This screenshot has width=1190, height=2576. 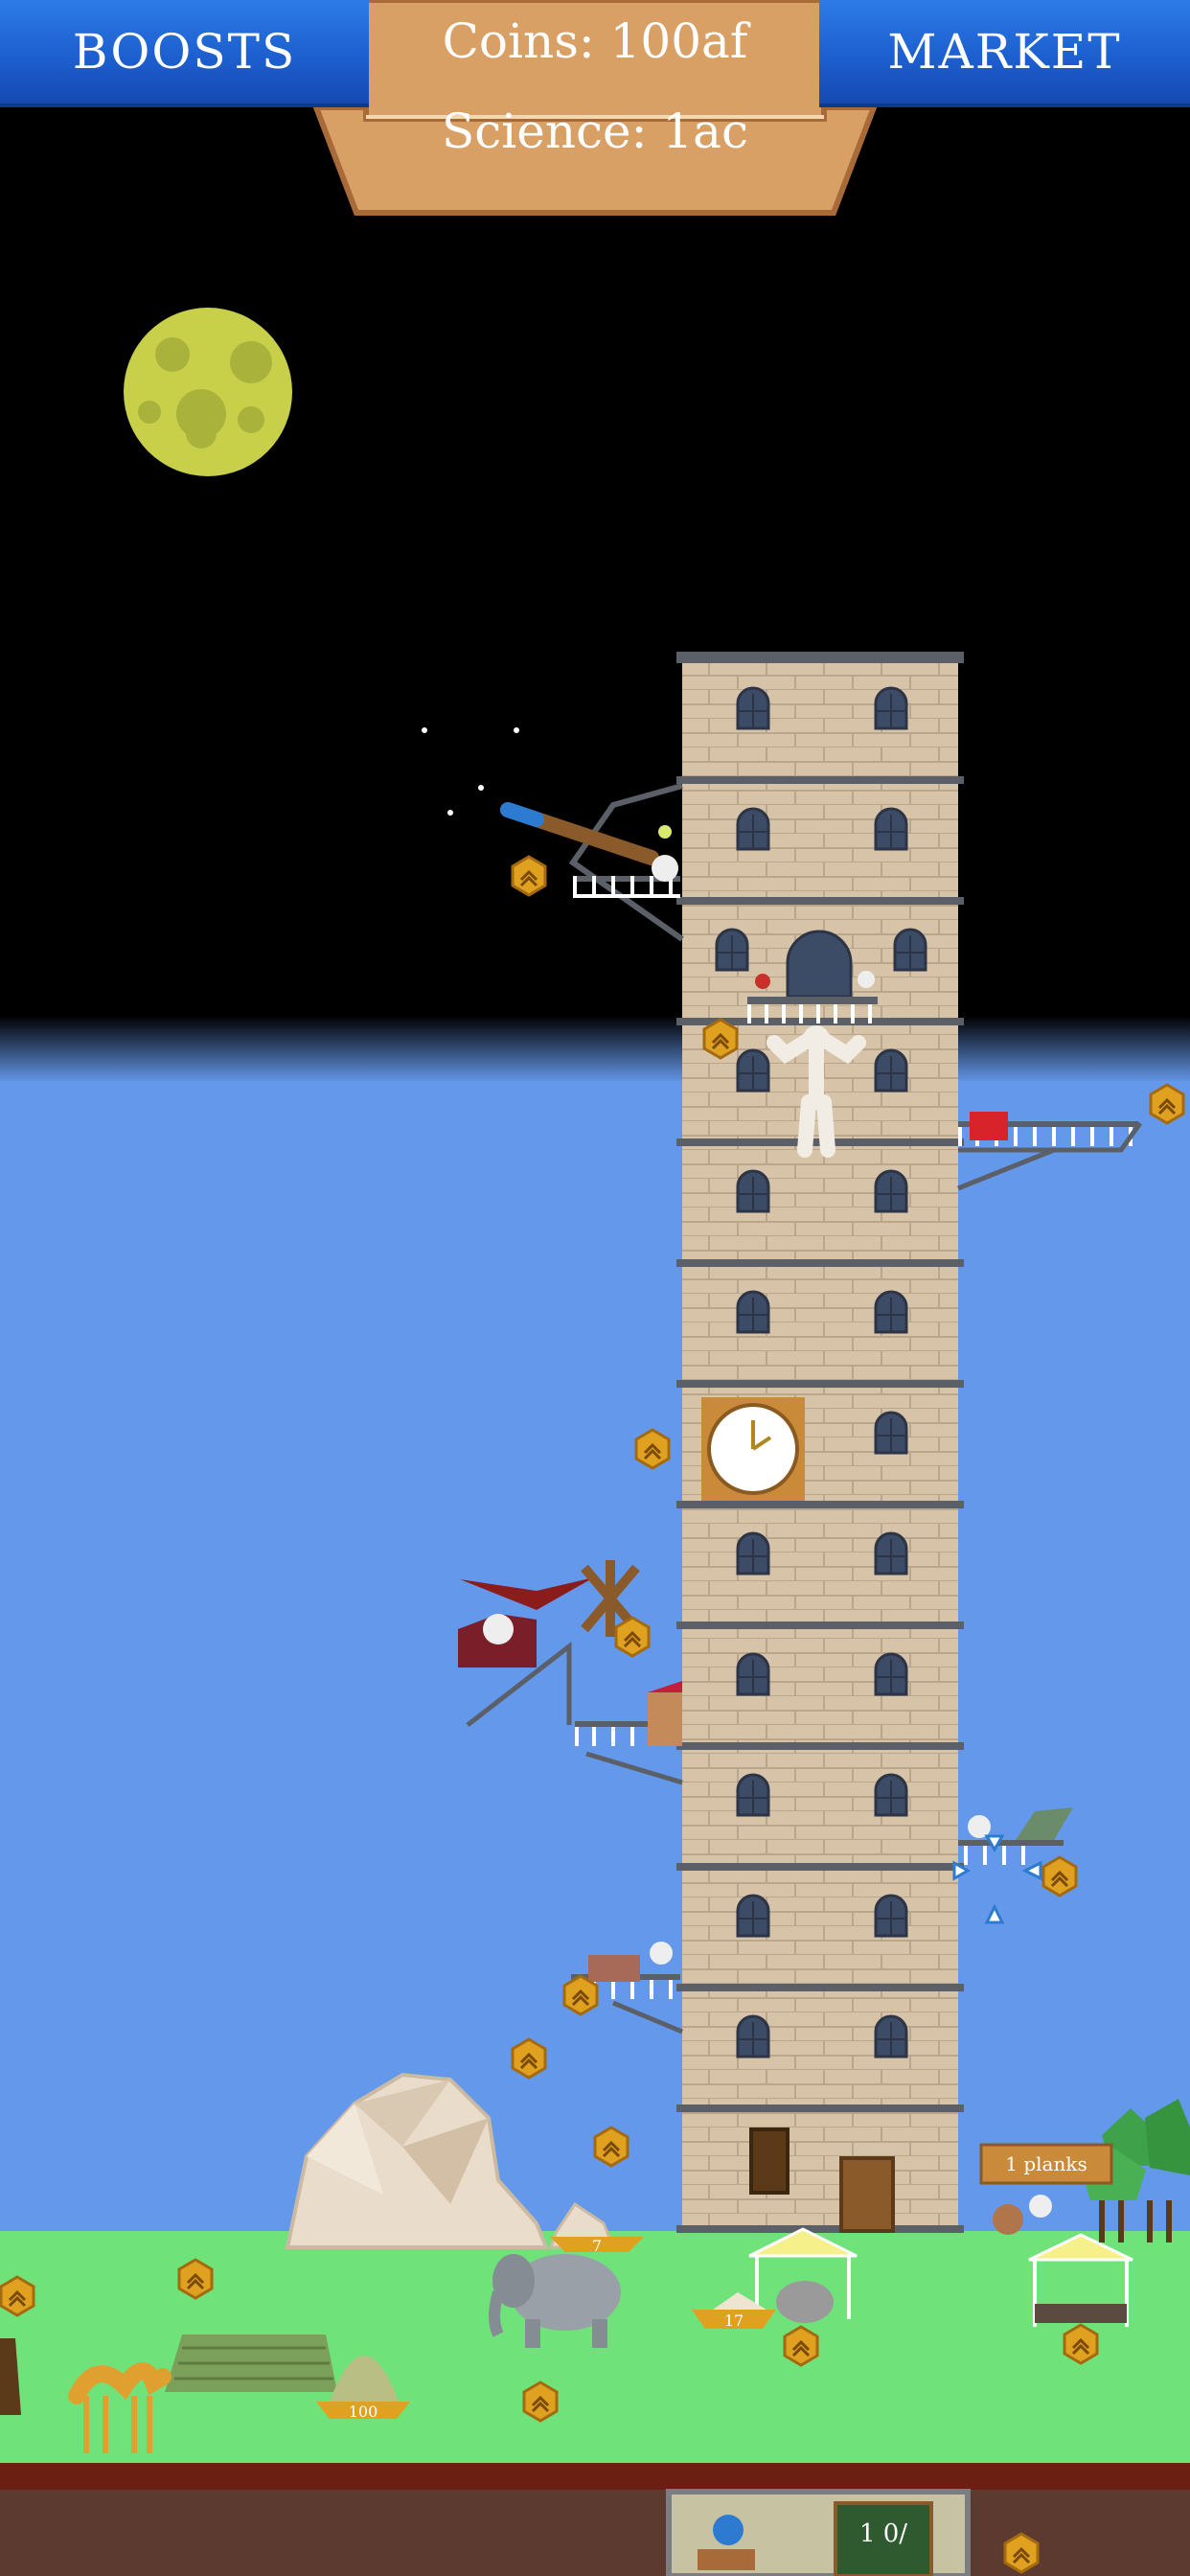 I want to click on planks-sign-label: 1 planks, so click(x=1046, y=2163).